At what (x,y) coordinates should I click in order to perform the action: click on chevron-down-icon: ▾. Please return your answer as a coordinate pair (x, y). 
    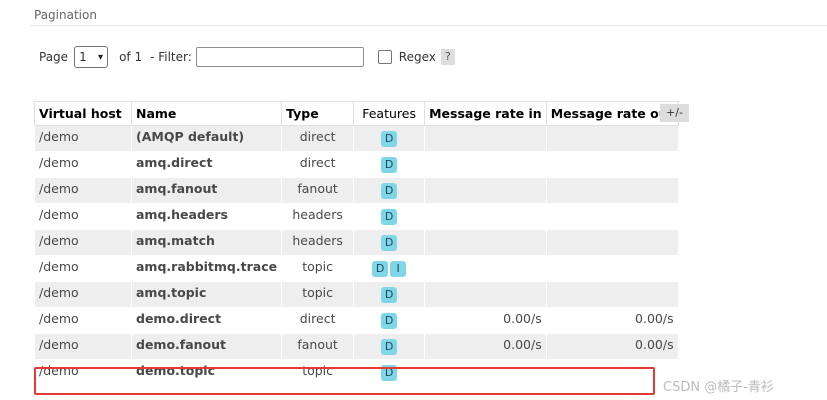
    Looking at the image, I should click on (101, 57).